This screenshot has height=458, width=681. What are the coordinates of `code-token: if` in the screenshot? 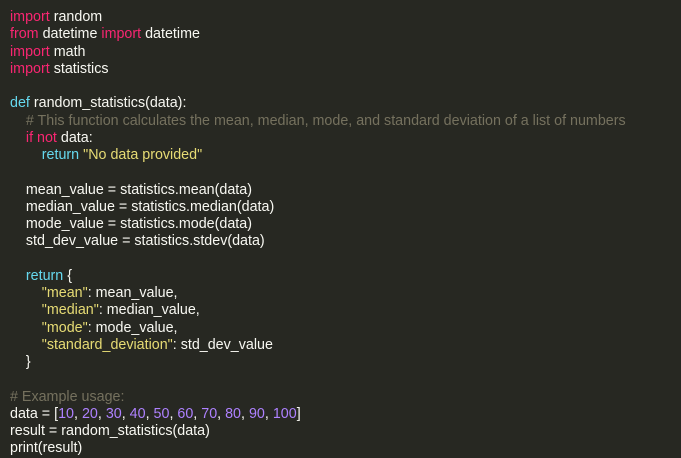 It's located at (29, 137).